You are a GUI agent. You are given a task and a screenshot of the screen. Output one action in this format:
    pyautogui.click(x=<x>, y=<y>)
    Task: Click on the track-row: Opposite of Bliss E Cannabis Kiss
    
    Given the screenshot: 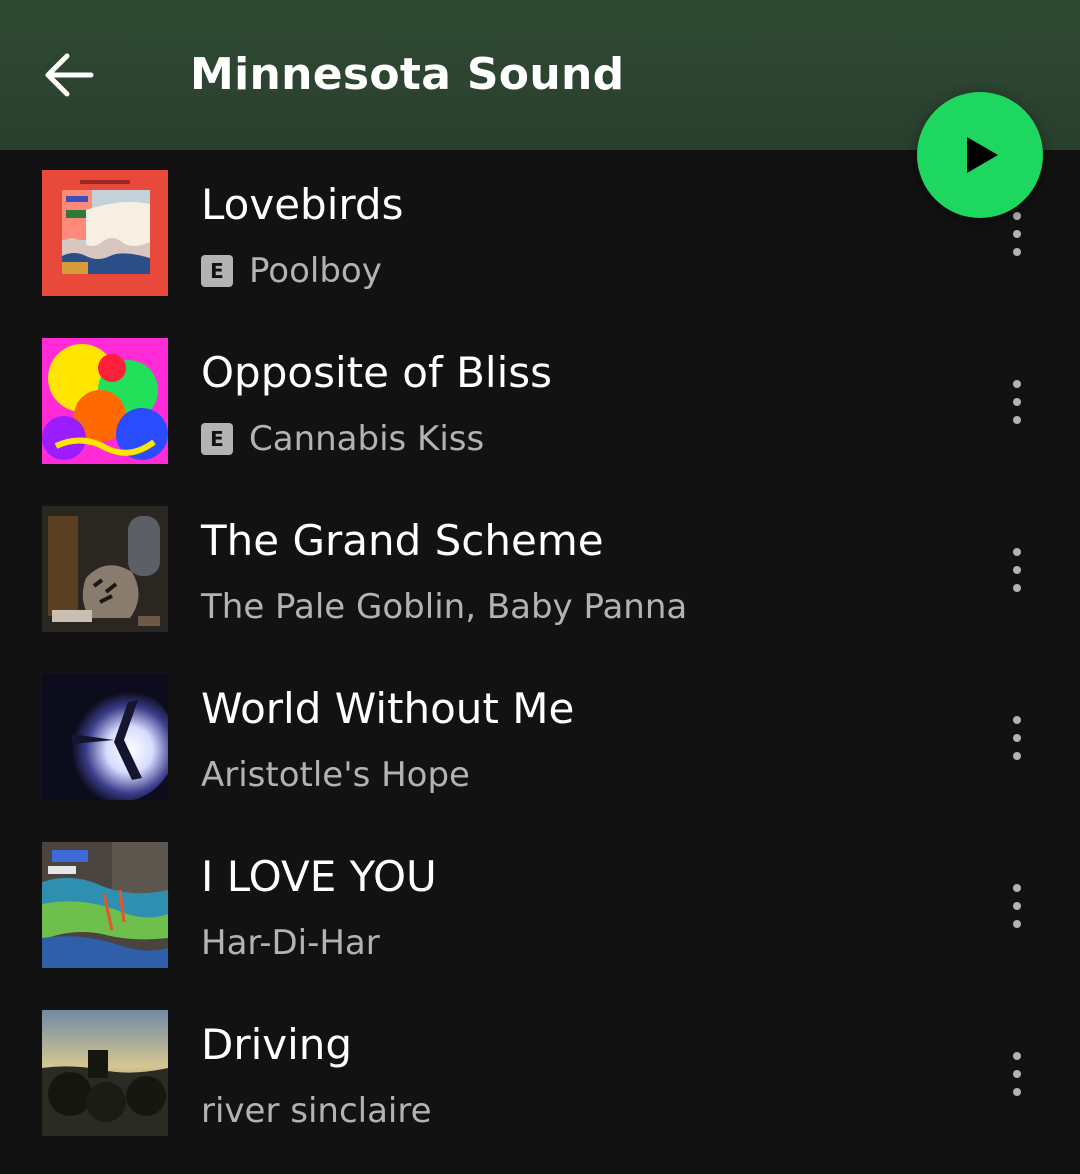 What is the action you would take?
    pyautogui.click(x=540, y=402)
    